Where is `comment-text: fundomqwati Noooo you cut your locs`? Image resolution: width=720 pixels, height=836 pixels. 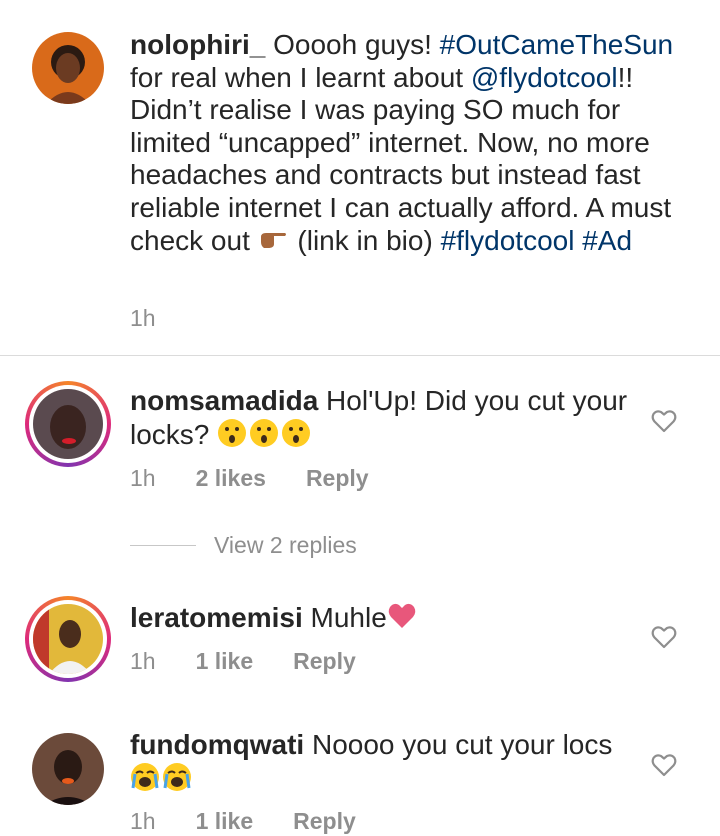
comment-text: fundomqwati Noooo you cut your locs is located at coordinates (390, 762).